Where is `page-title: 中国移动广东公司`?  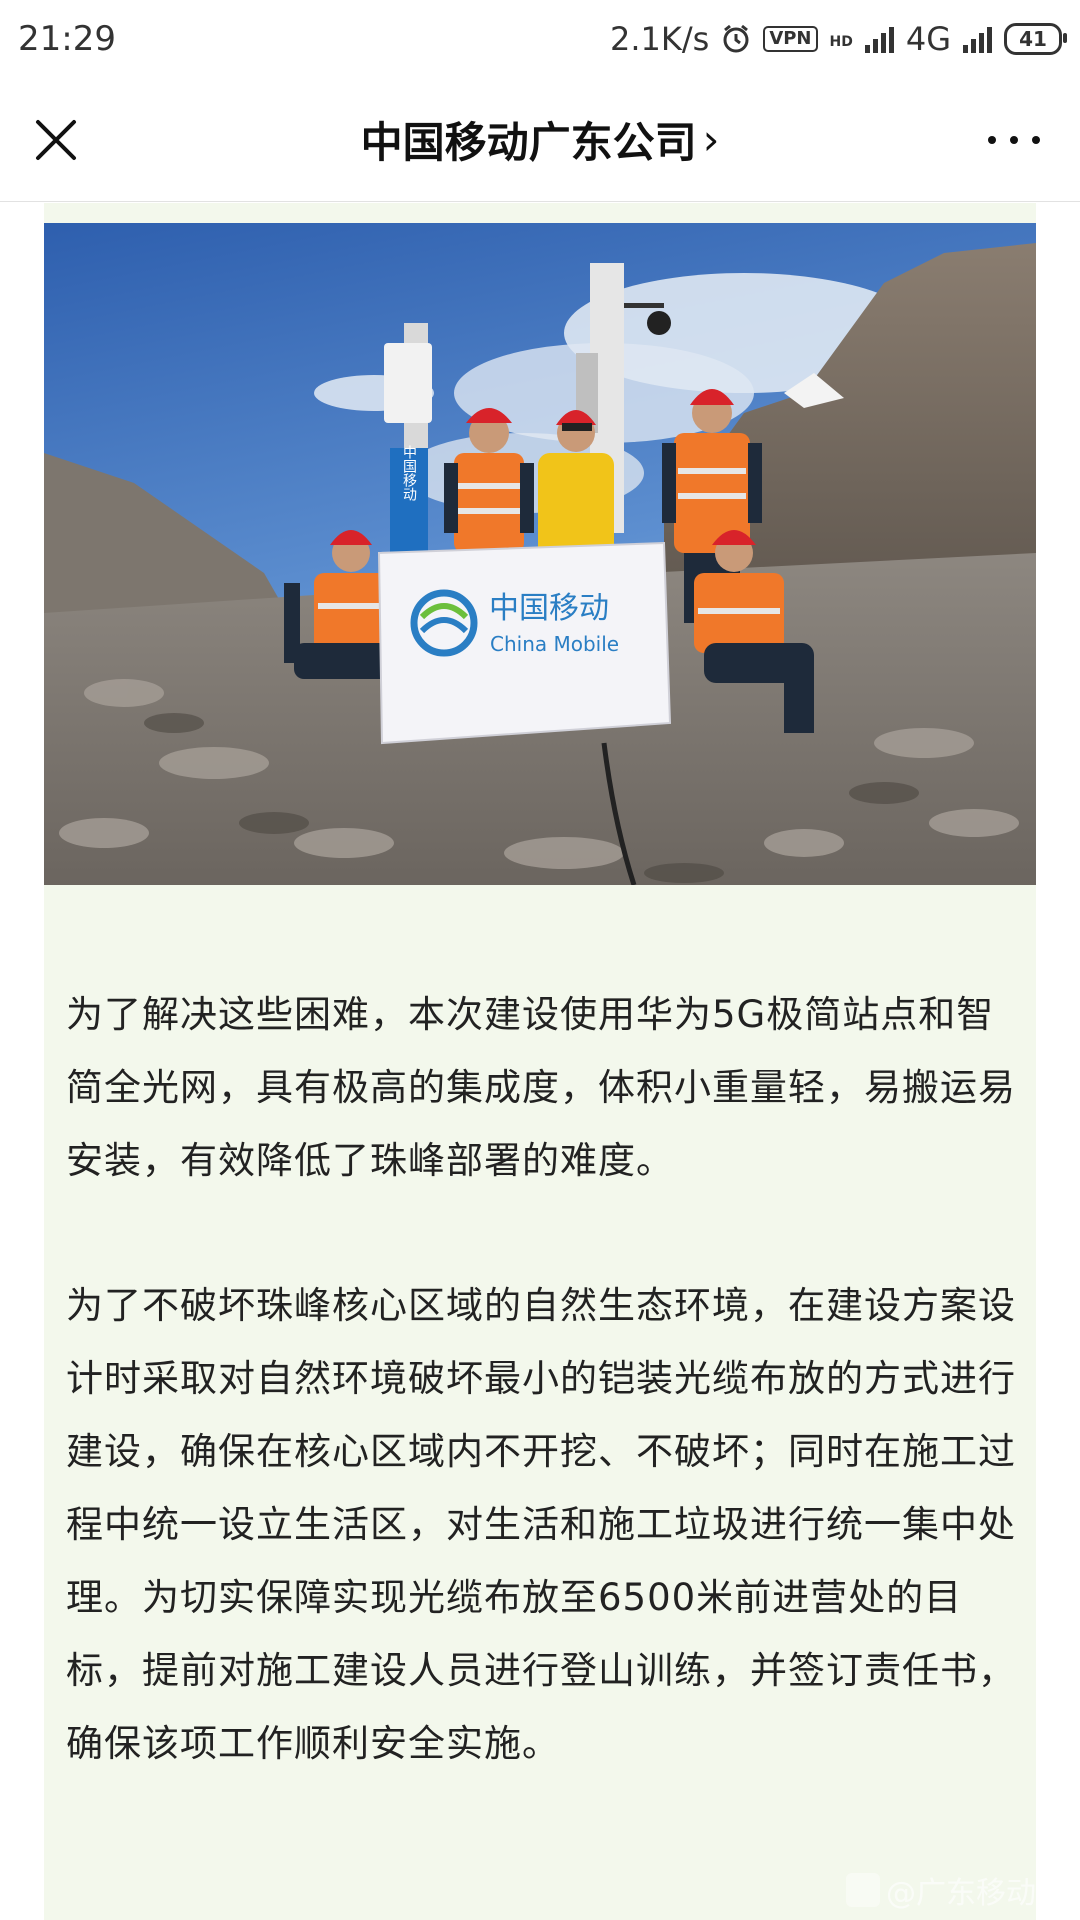 page-title: 中国移动广东公司 is located at coordinates (528, 142).